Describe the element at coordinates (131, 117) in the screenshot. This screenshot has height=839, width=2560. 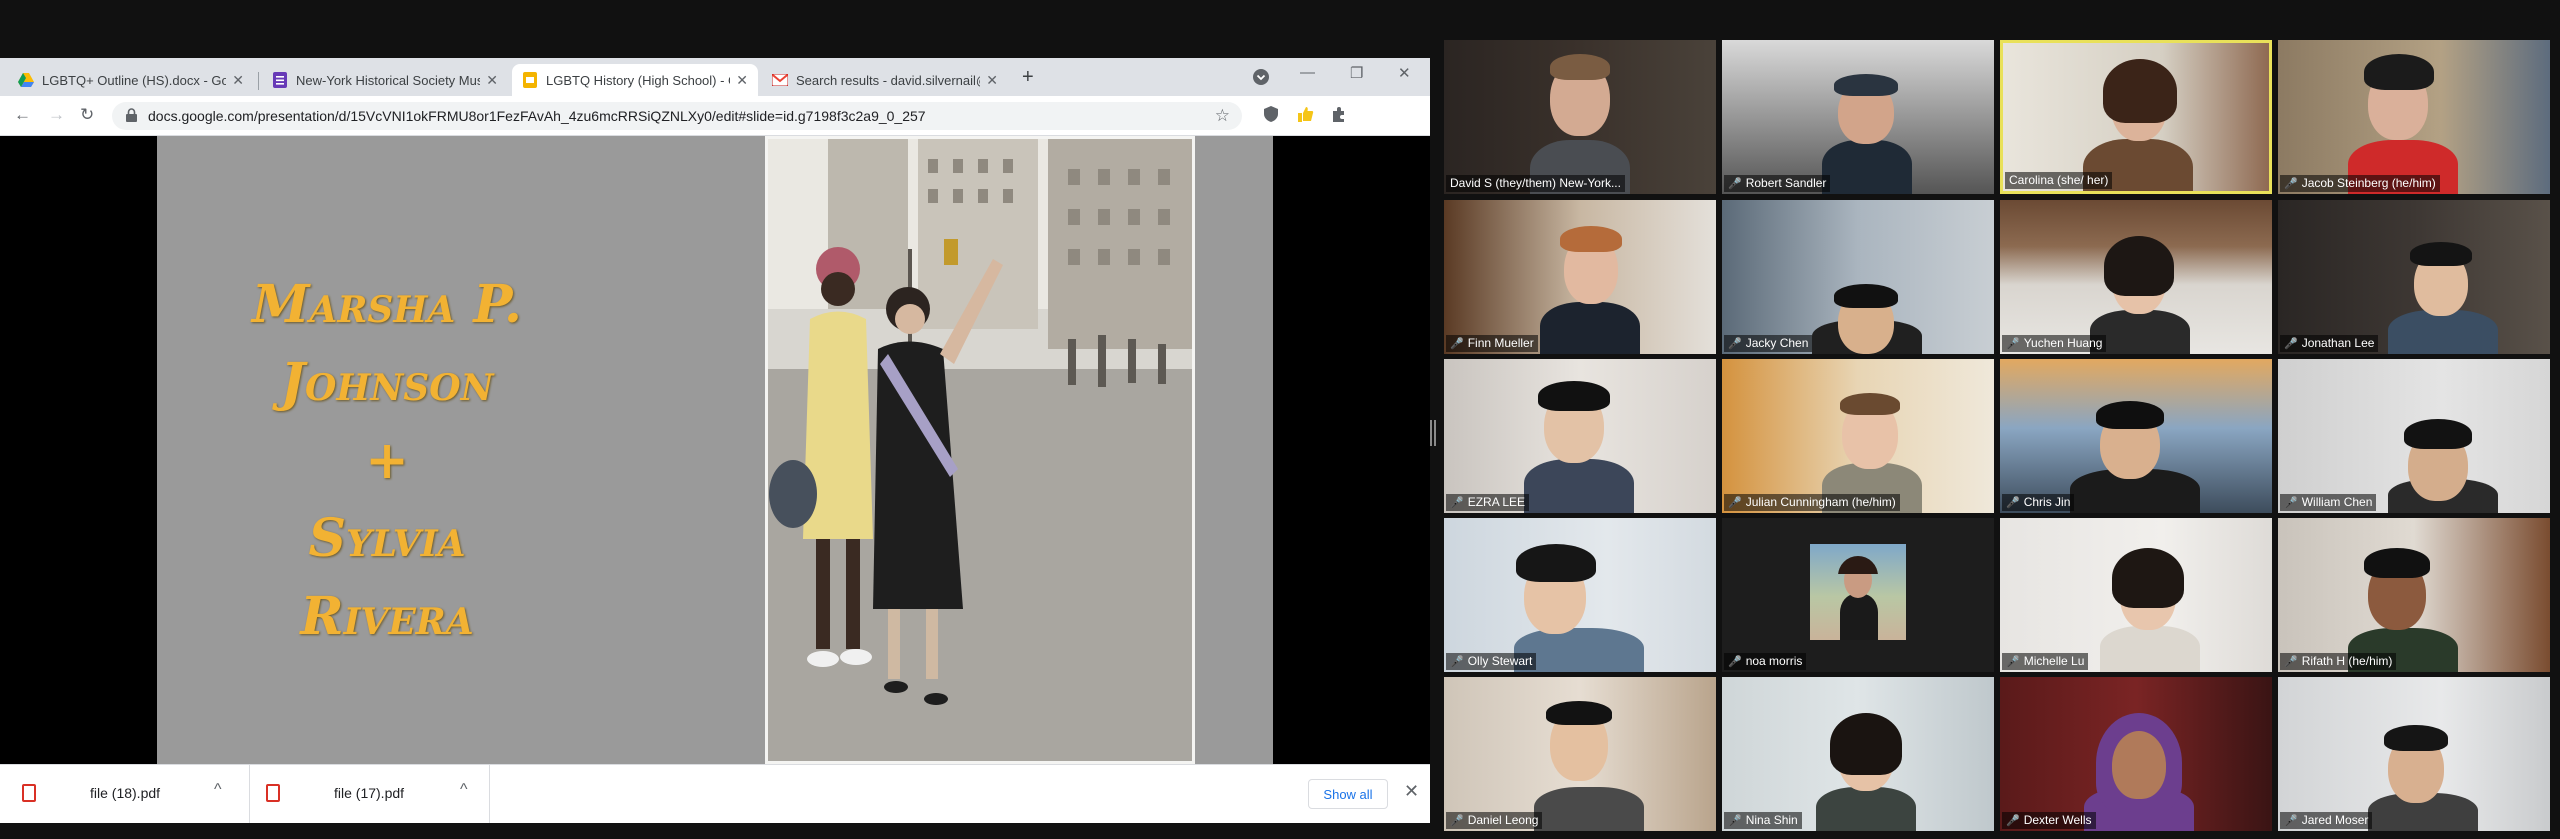
I see `lock-icon` at that location.